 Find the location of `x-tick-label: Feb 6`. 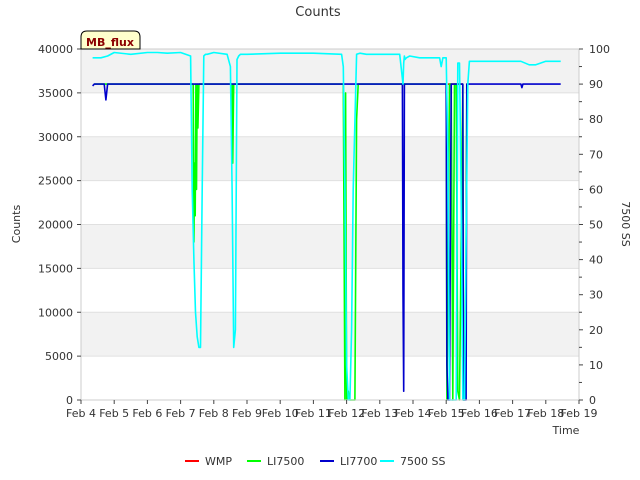

x-tick-label: Feb 6 is located at coordinates (147, 413).